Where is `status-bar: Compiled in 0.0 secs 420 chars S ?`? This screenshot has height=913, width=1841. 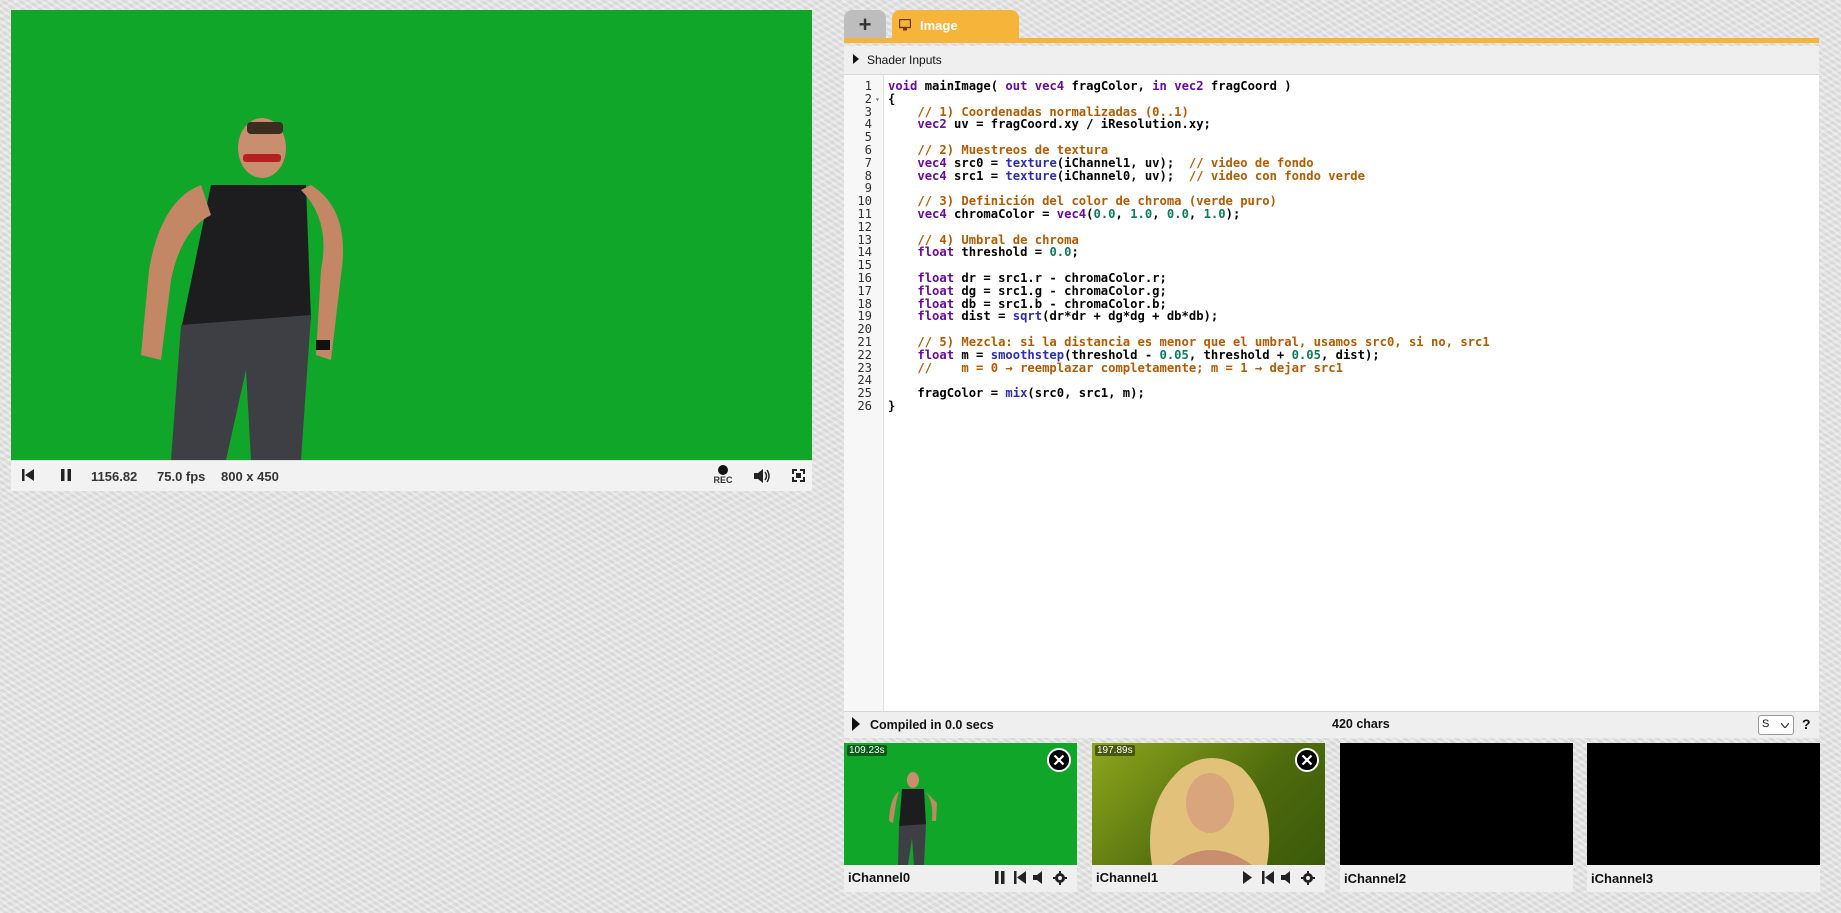
status-bar: Compiled in 0.0 secs 420 chars S ? is located at coordinates (1331, 724).